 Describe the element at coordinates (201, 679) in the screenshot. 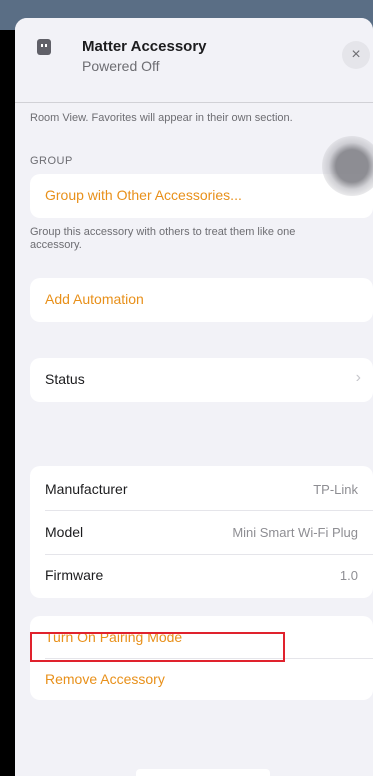

I see `remove-row: Remove Accessory` at that location.